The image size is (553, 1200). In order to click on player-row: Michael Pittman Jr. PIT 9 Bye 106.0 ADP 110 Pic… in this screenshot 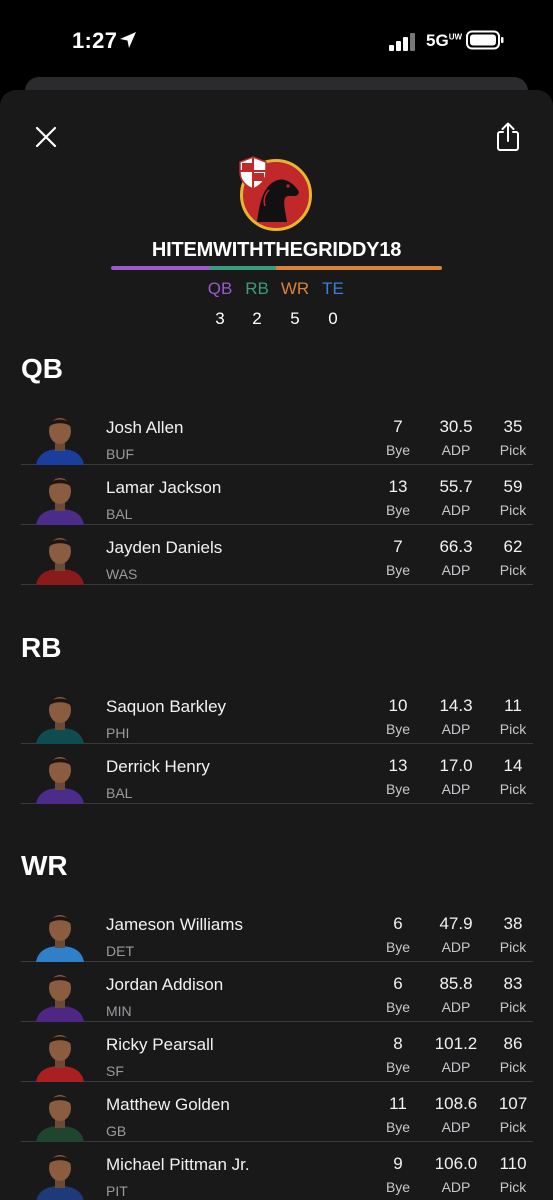, I will do `click(277, 1171)`.